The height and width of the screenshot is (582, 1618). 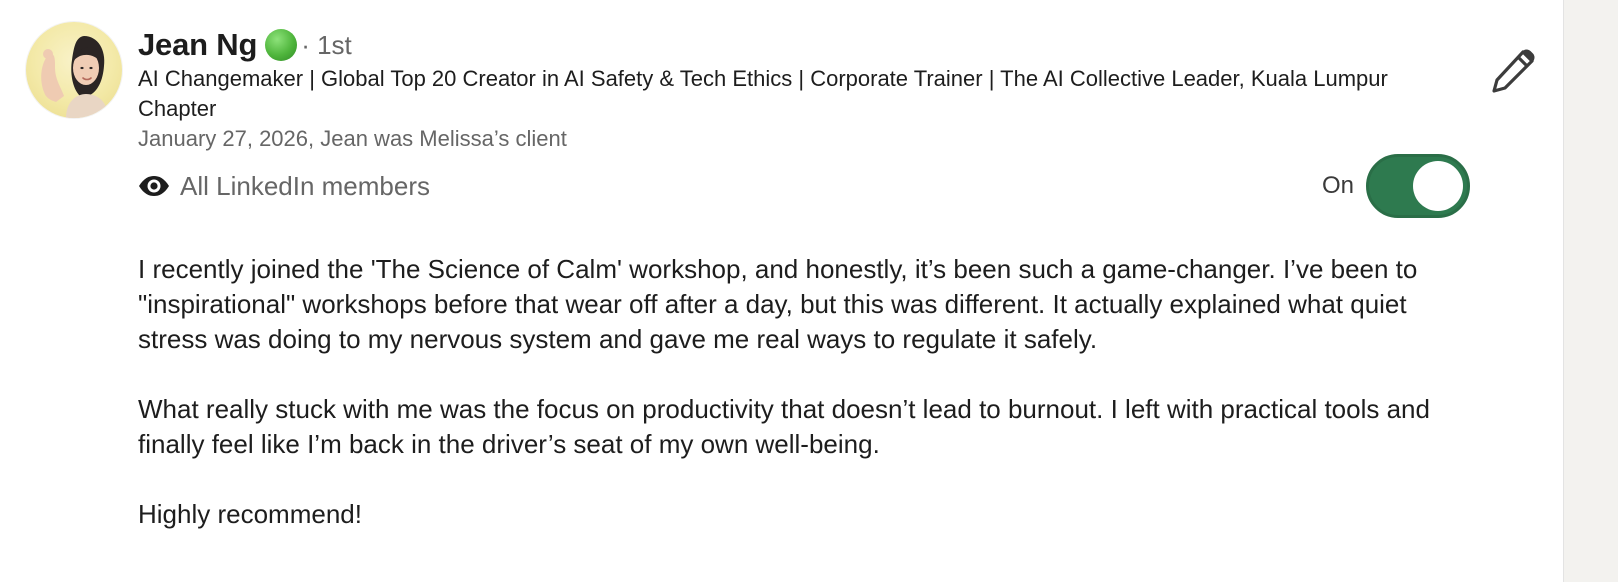 I want to click on recommendation-paragraph: Highly recommend!, so click(x=250, y=514).